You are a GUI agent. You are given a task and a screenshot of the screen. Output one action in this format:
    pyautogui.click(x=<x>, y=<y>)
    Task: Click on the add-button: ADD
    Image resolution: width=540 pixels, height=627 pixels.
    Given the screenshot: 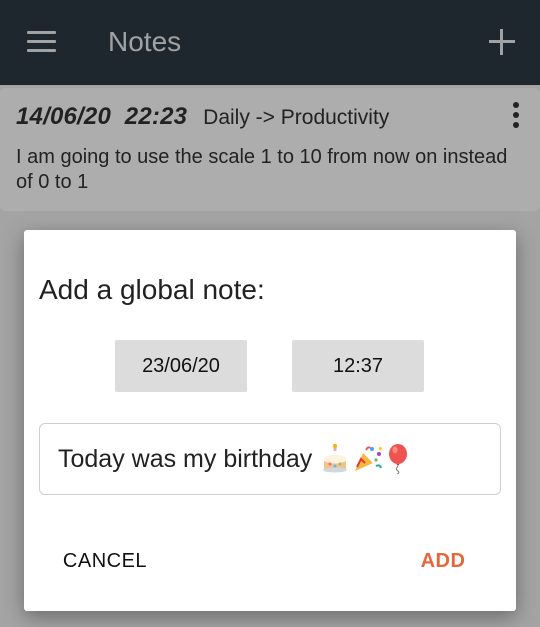 What is the action you would take?
    pyautogui.click(x=443, y=561)
    